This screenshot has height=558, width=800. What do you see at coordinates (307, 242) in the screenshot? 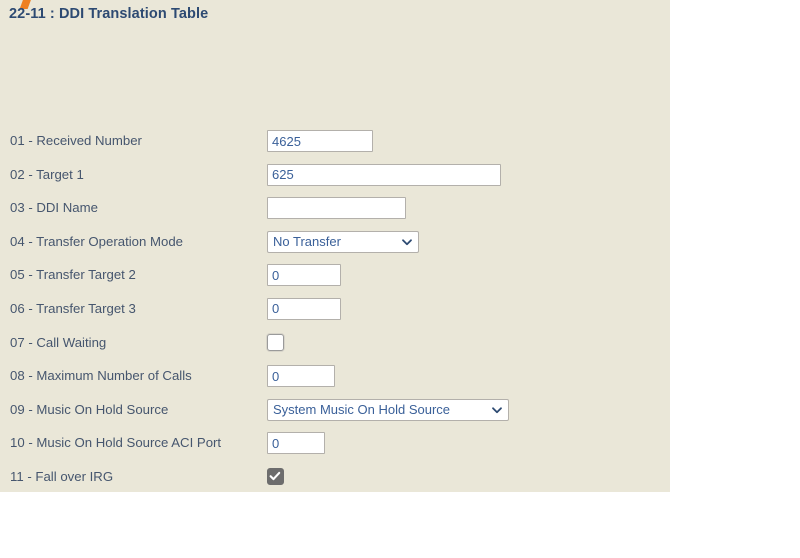
I see `select-value: No Transfer` at bounding box center [307, 242].